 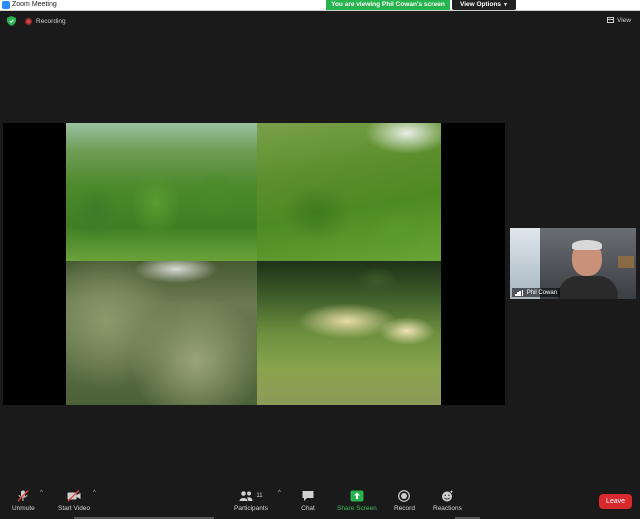 I want to click on viewing-screen-banner: You are viewing Phil Cowan's screen, so click(x=388, y=5).